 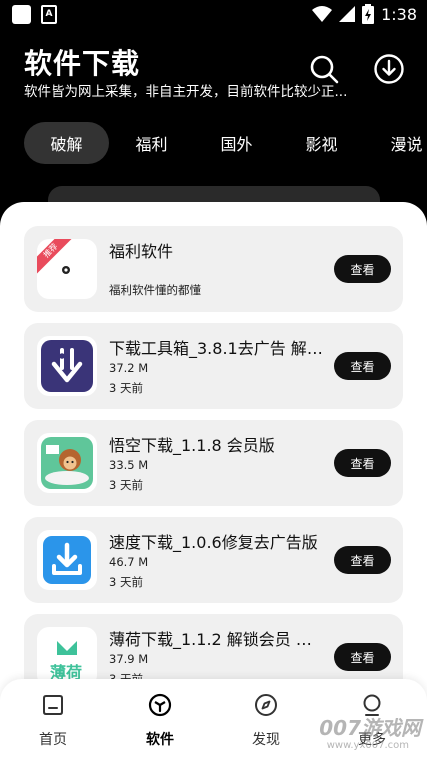 What do you see at coordinates (129, 562) in the screenshot?
I see `app-size: 46.7 M` at bounding box center [129, 562].